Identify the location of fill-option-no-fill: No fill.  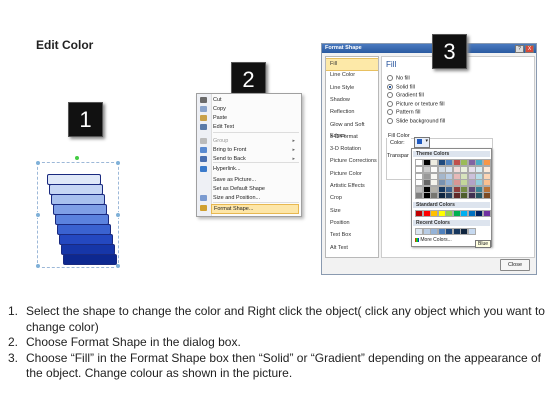
(398, 78).